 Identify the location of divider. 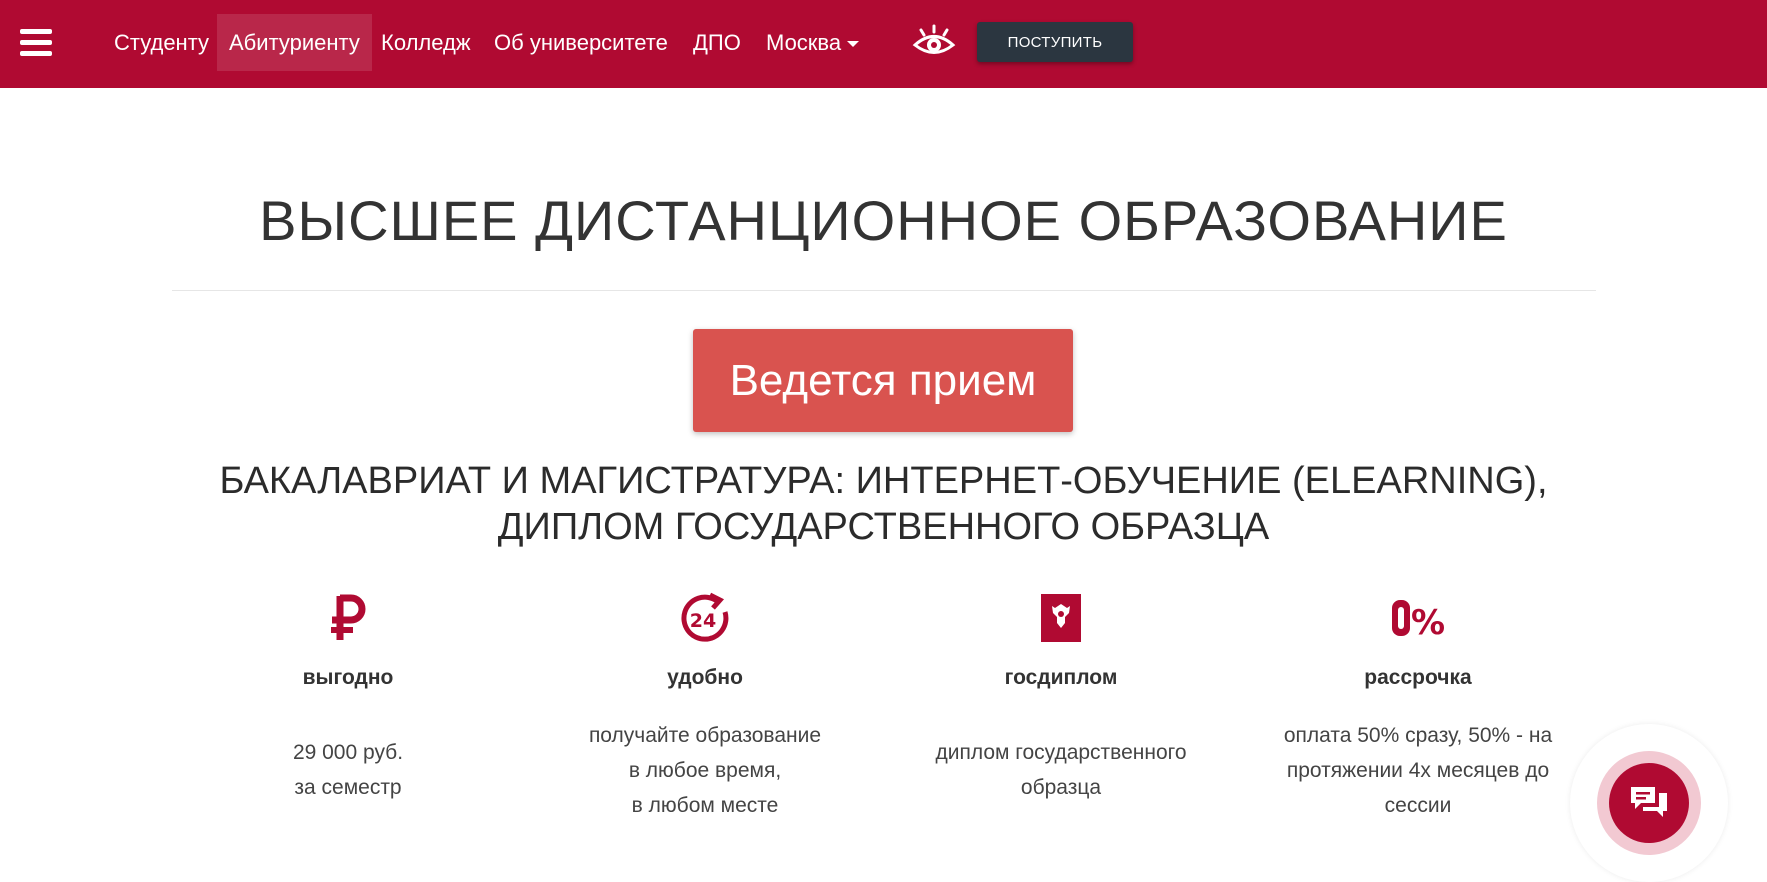
(884, 290).